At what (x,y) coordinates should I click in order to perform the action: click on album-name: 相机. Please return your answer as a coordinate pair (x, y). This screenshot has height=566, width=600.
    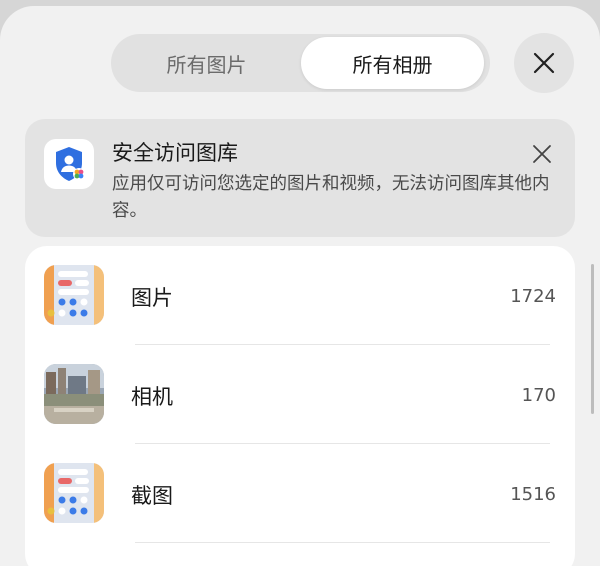
    Looking at the image, I should click on (152, 397).